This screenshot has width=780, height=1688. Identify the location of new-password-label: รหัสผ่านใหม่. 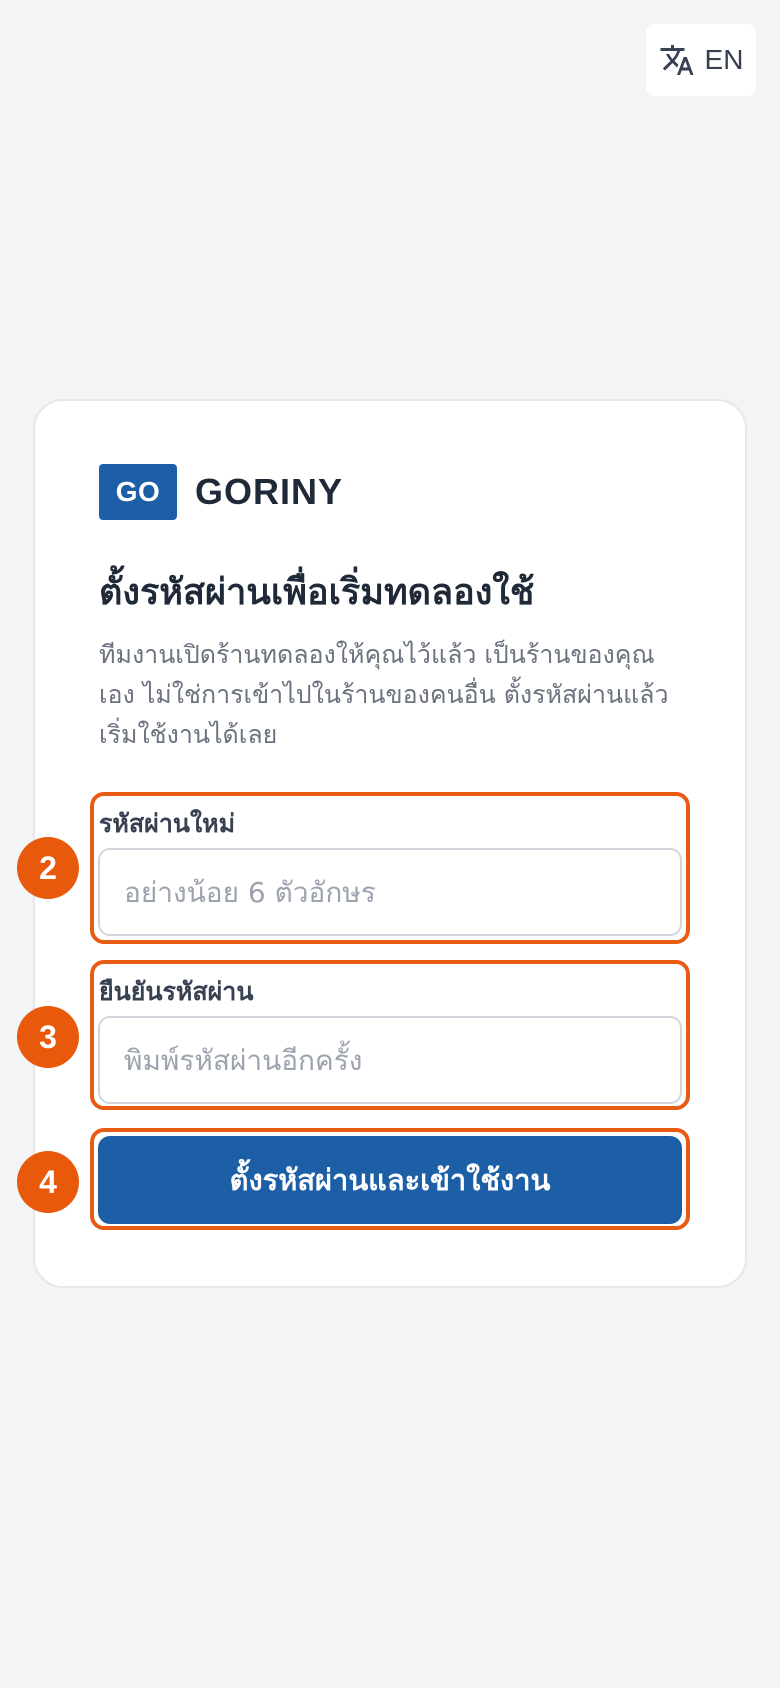
(167, 823).